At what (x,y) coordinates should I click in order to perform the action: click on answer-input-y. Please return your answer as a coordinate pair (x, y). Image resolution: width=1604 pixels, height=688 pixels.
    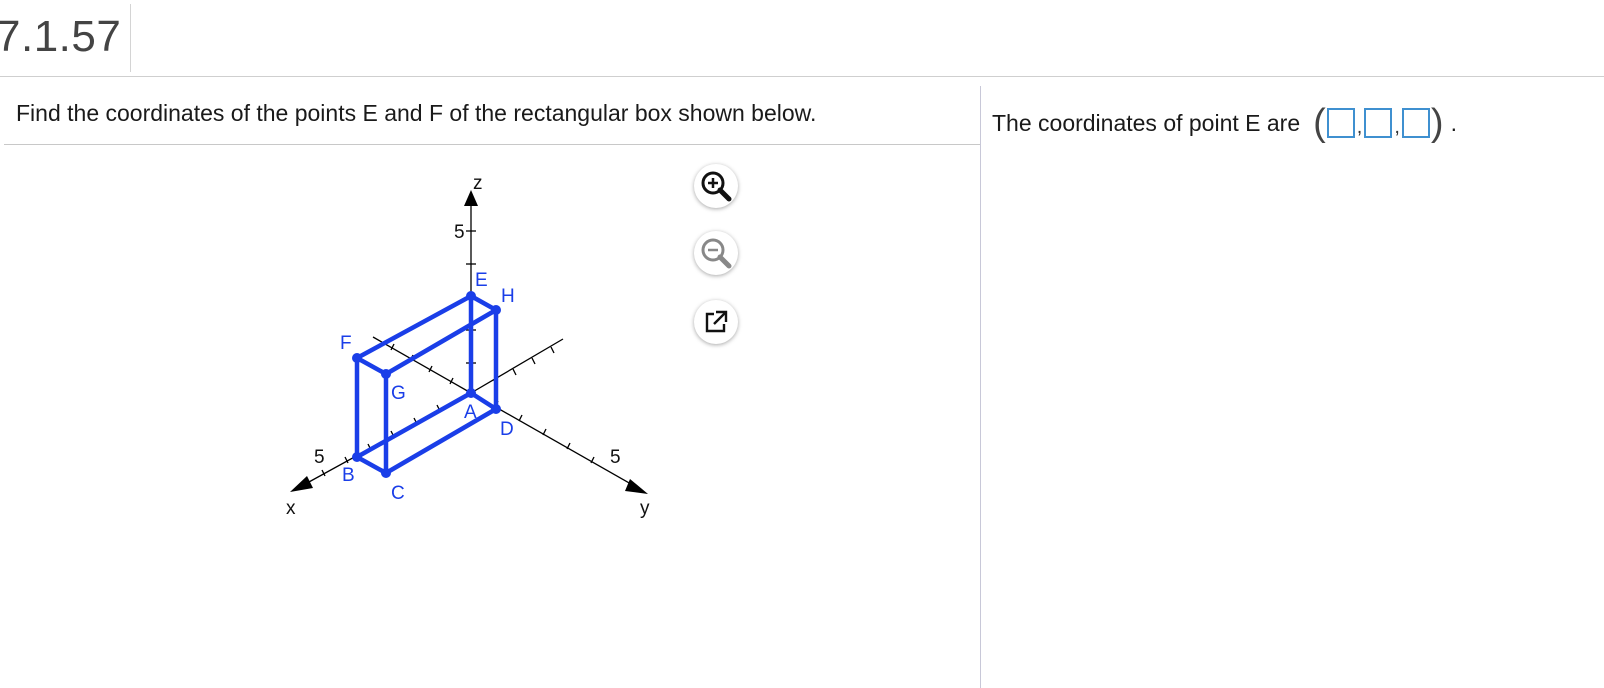
    Looking at the image, I should click on (1378, 123).